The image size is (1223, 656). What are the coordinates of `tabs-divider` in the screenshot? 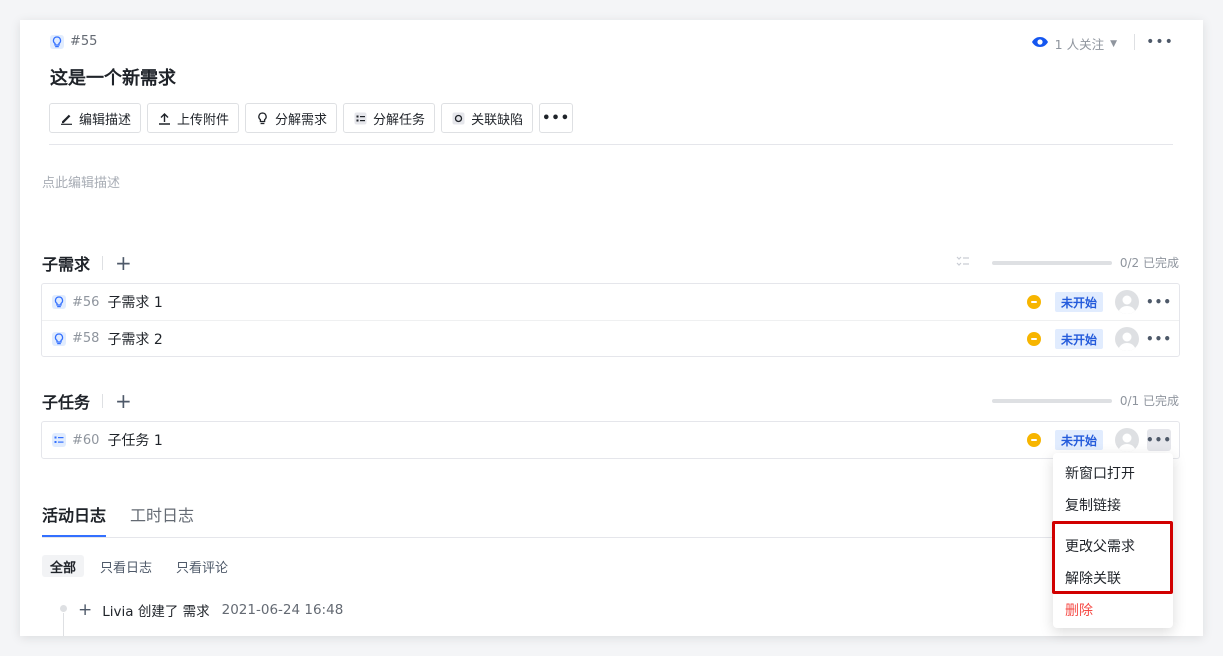 It's located at (607, 537).